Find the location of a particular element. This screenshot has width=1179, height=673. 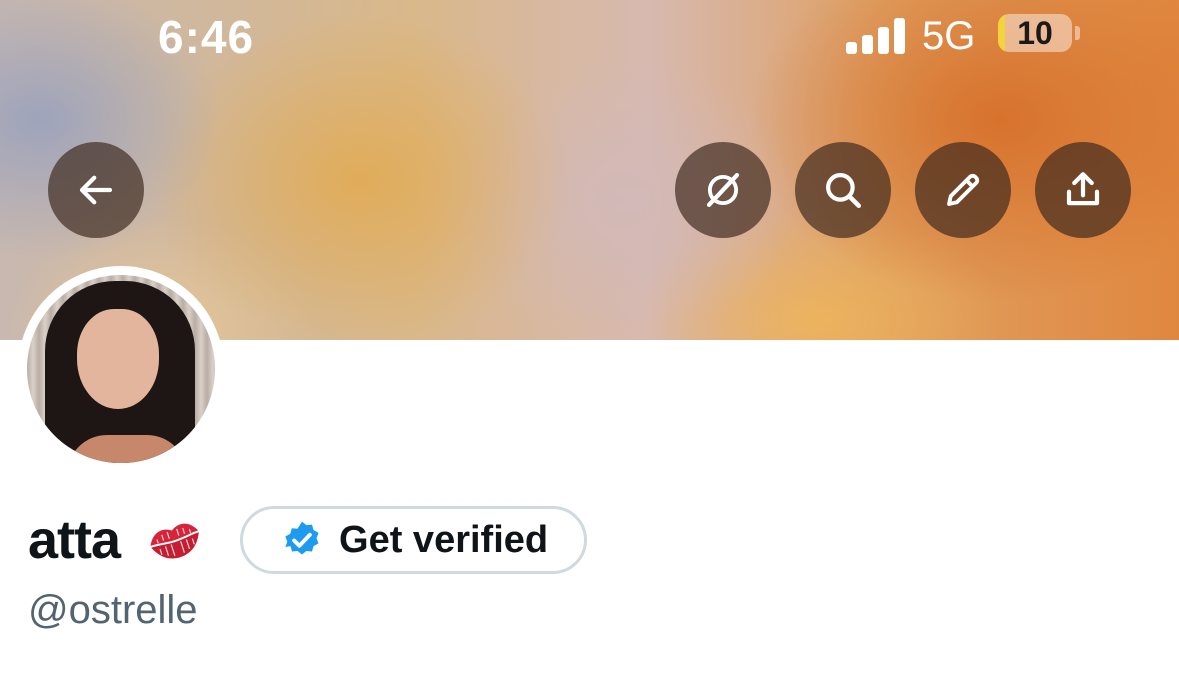

avatar-photo is located at coordinates (121, 369).